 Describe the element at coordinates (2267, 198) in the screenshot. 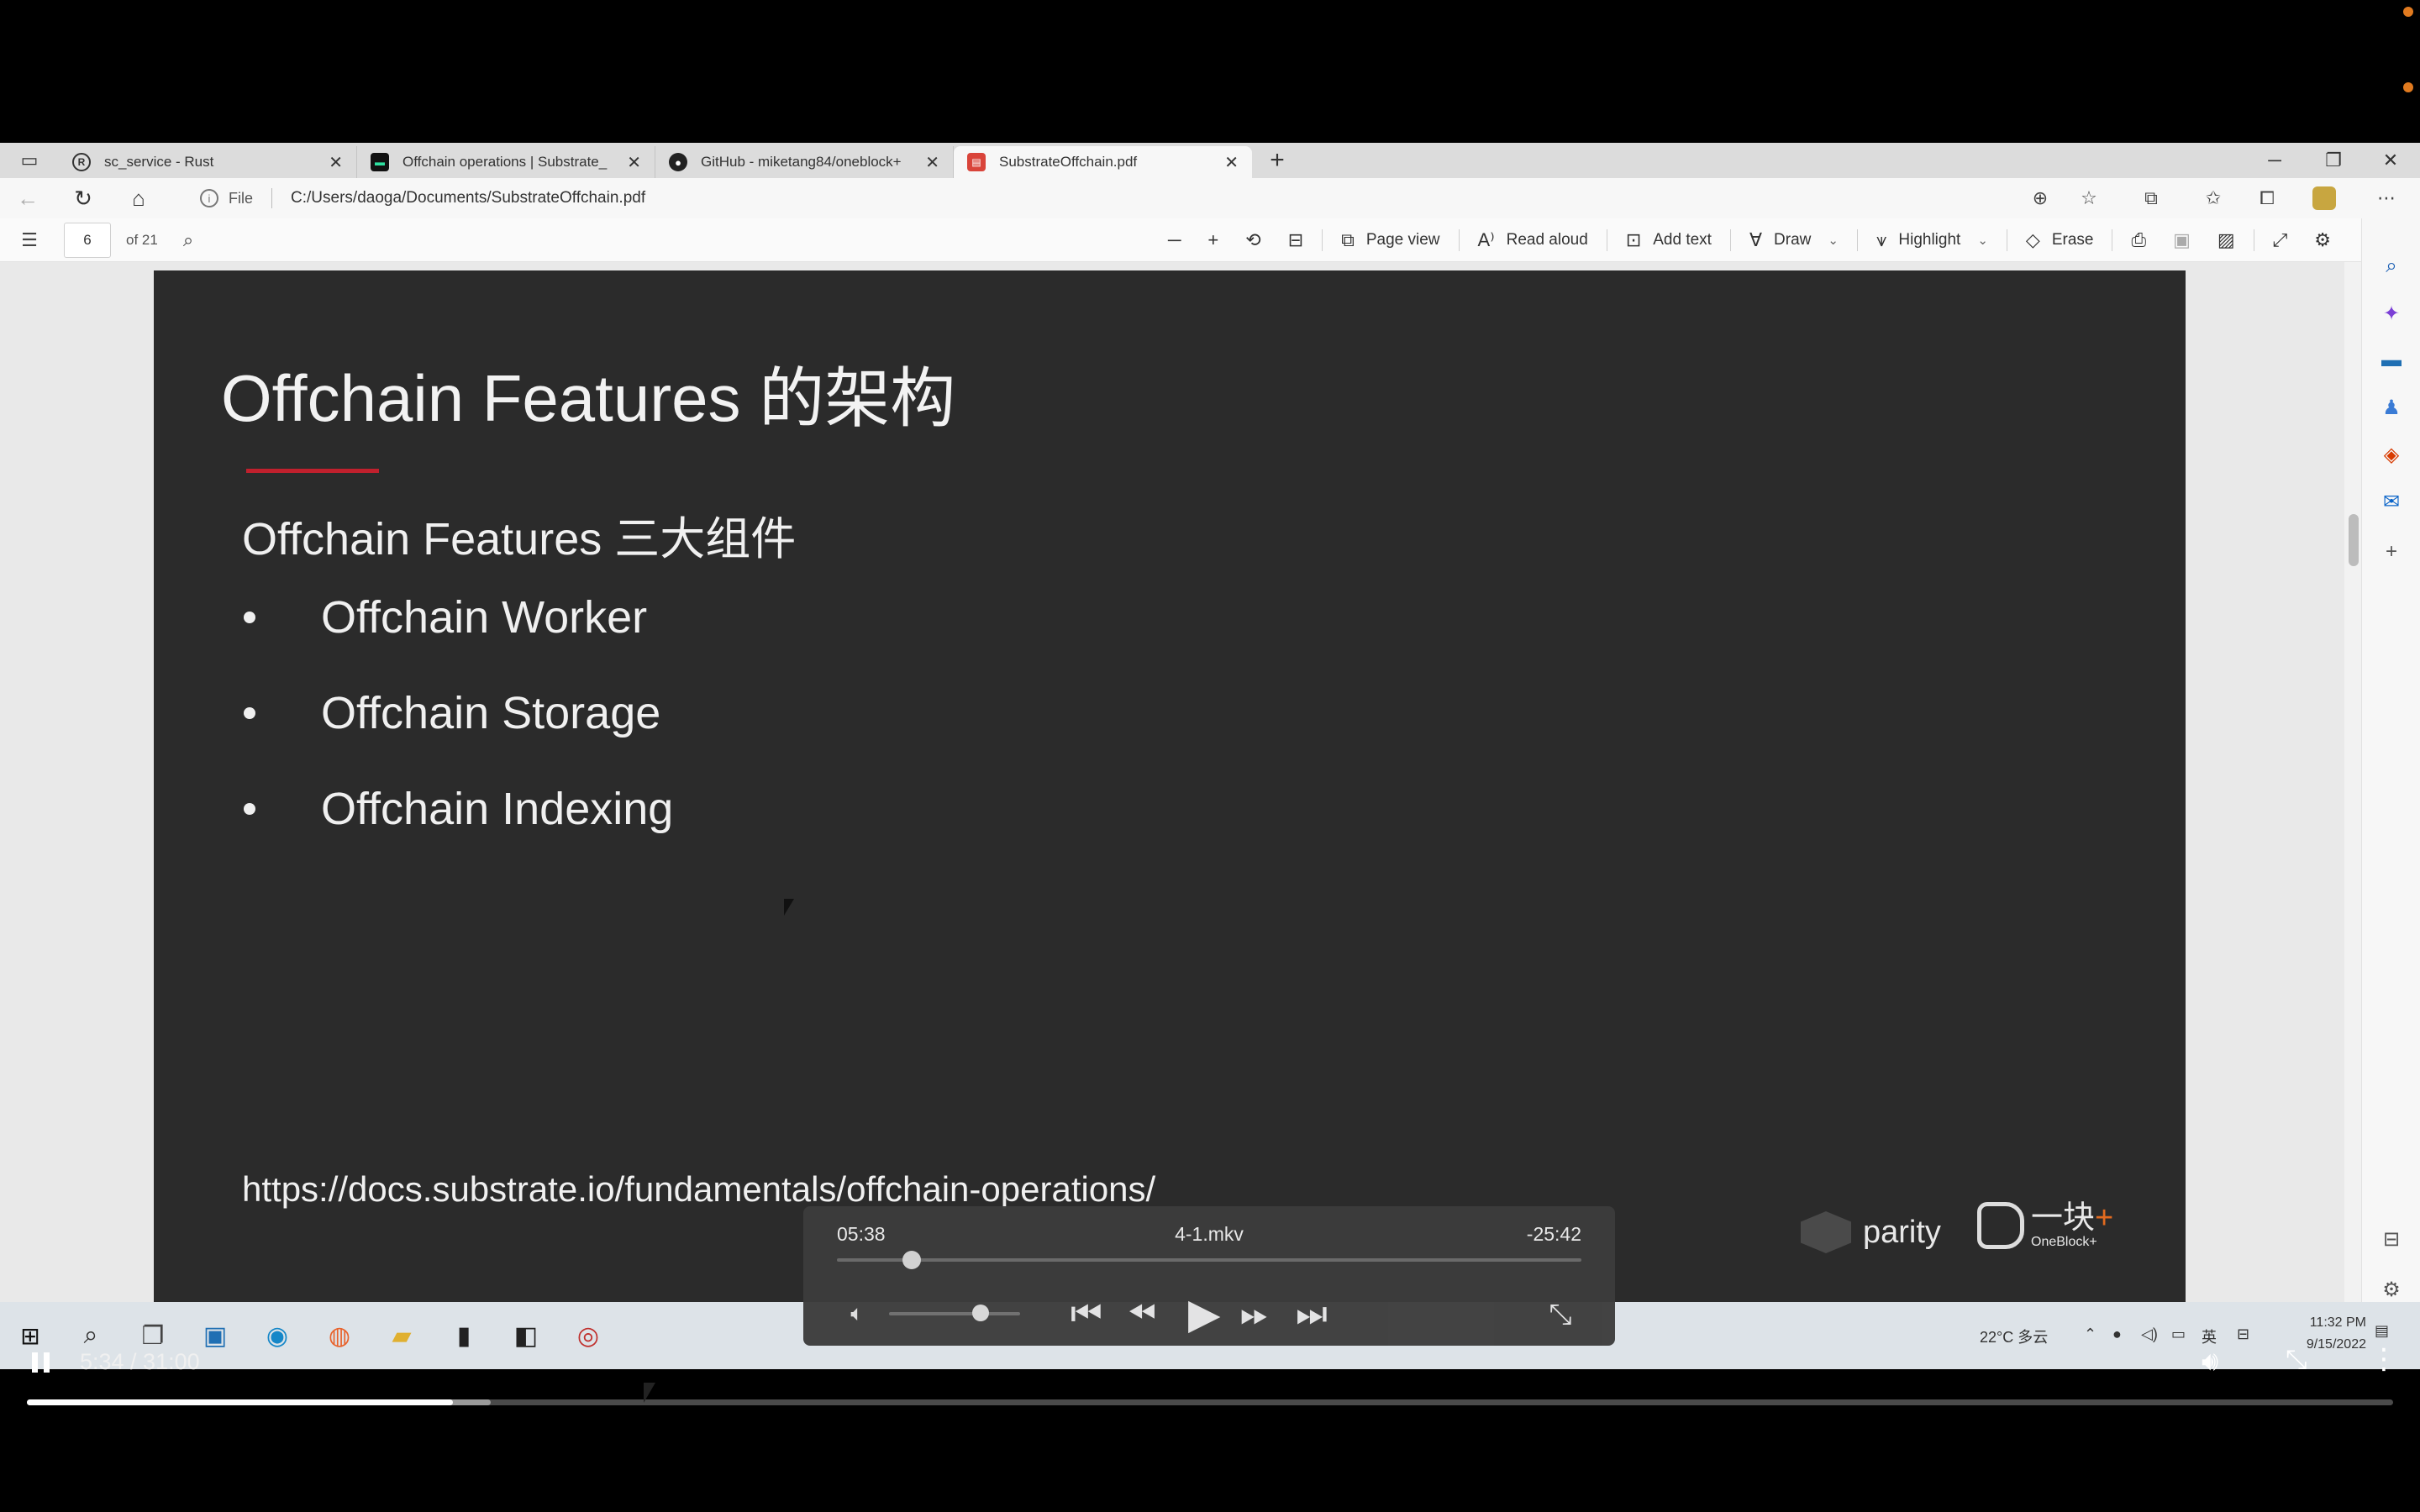

I see `collections-button: ⧠` at that location.